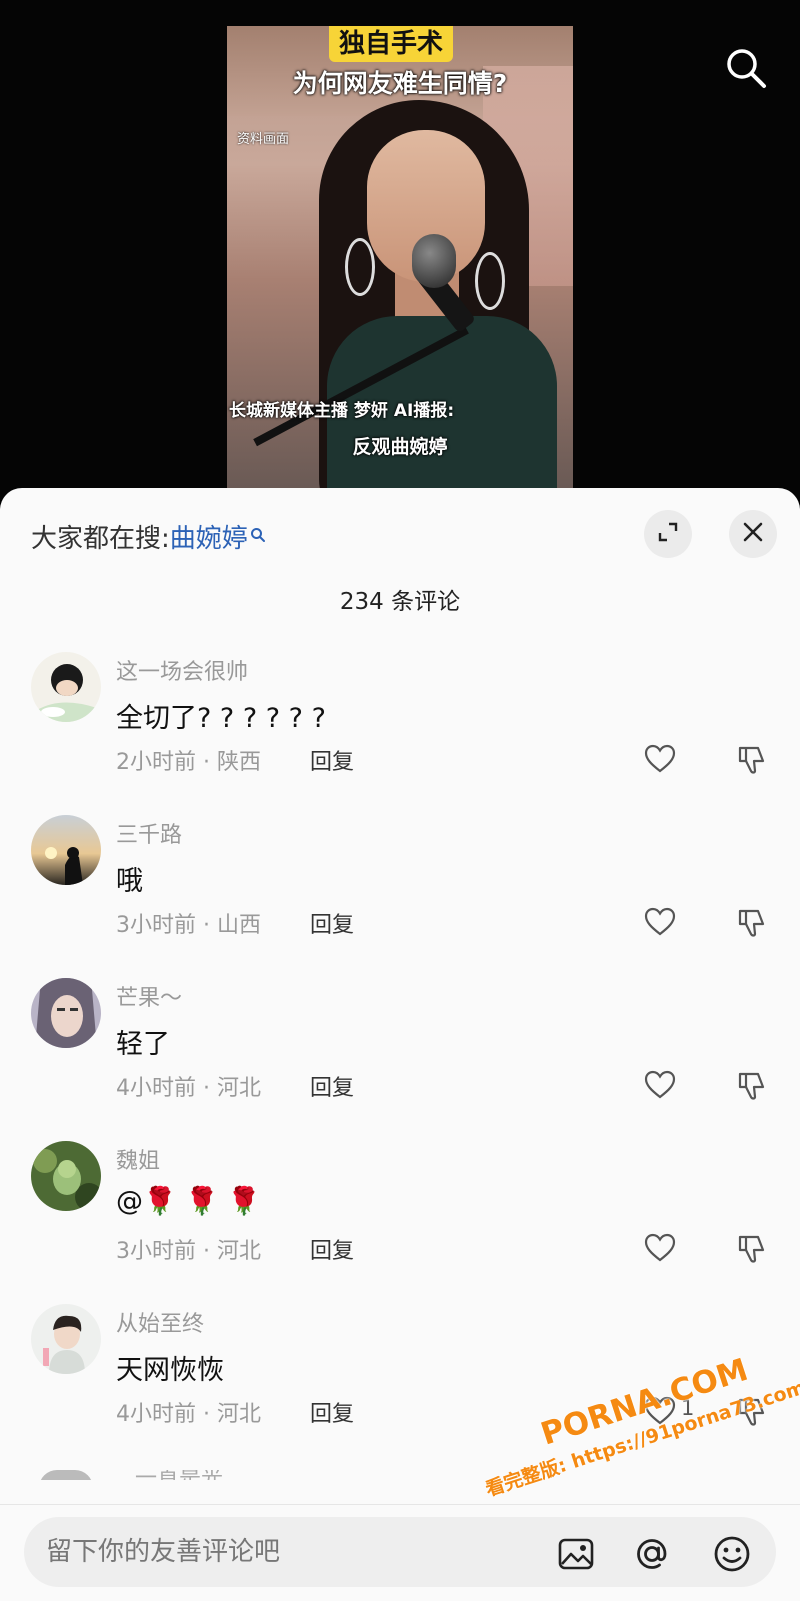 This screenshot has height=1601, width=800. What do you see at coordinates (143, 1044) in the screenshot?
I see `comment-text: 轻了` at bounding box center [143, 1044].